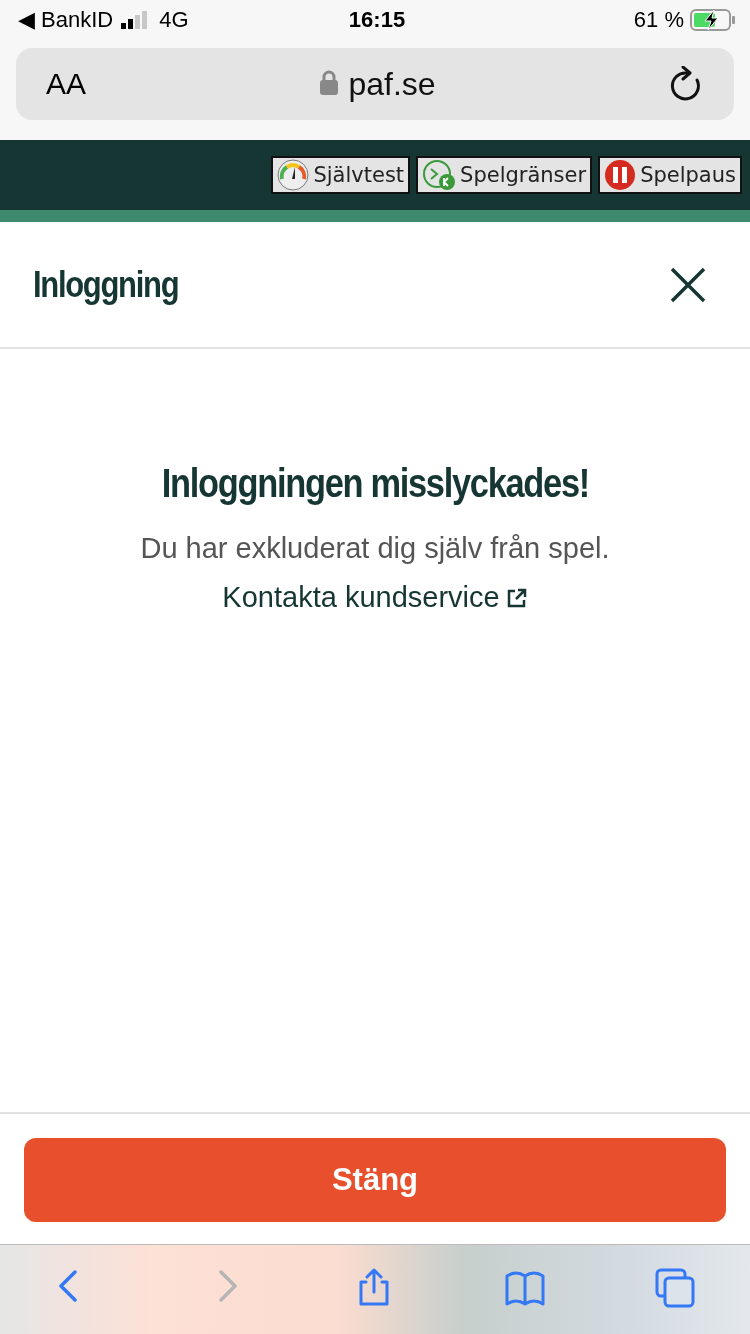  What do you see at coordinates (675, 1287) in the screenshot?
I see `tabs-icon` at bounding box center [675, 1287].